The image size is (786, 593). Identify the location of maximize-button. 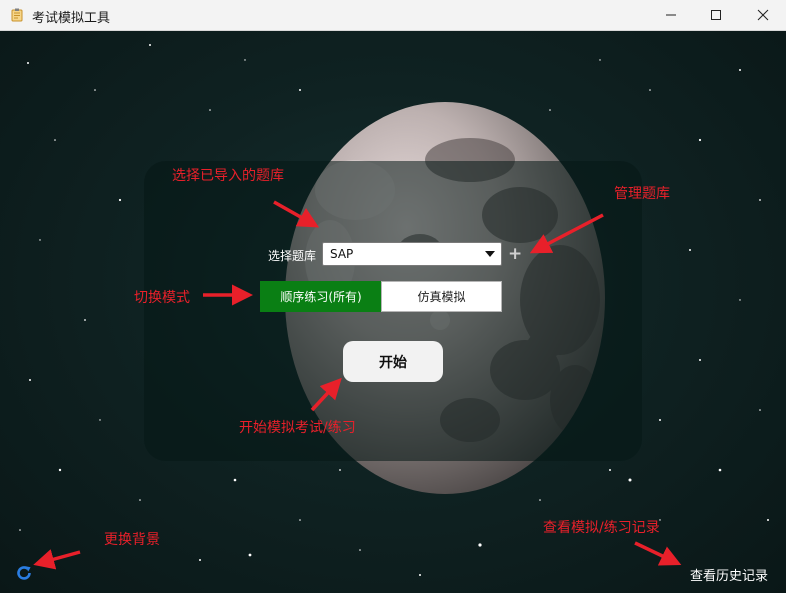
(716, 15).